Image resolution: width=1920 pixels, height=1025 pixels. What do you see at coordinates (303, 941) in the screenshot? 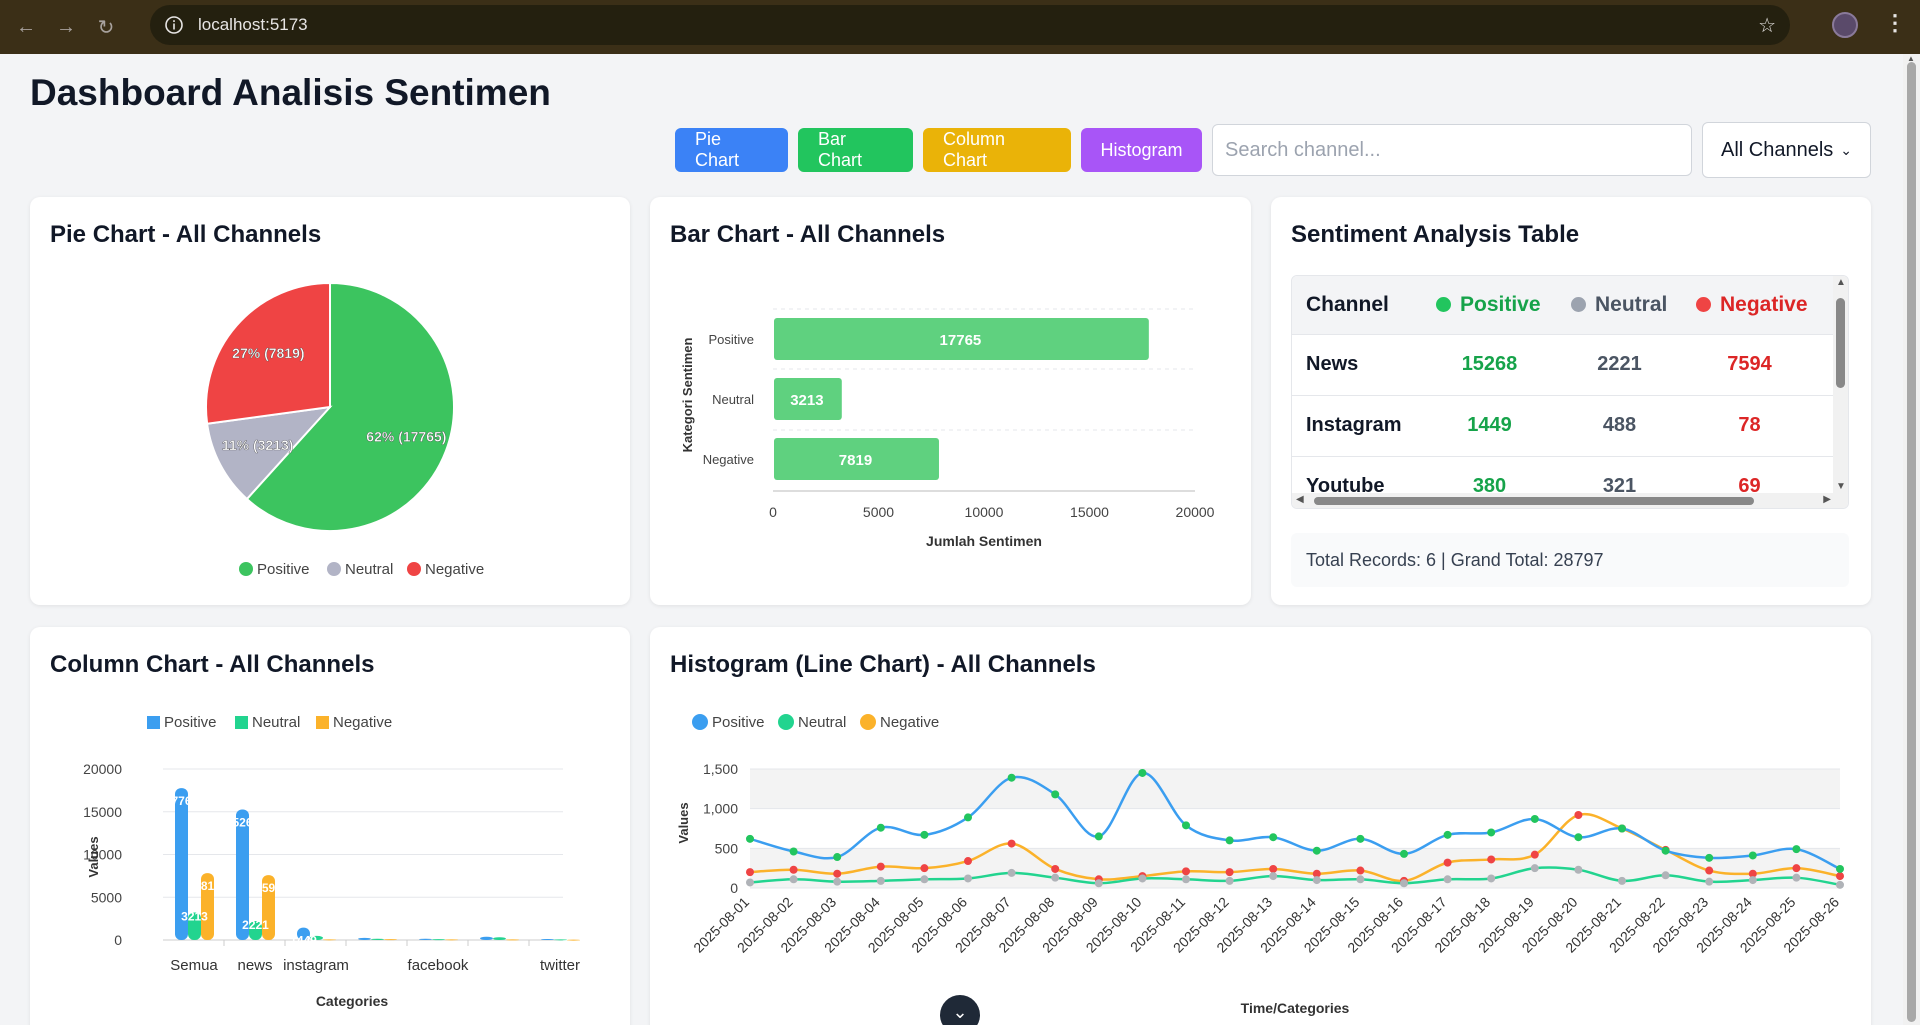
I see `column-data-label: 1449` at bounding box center [303, 941].